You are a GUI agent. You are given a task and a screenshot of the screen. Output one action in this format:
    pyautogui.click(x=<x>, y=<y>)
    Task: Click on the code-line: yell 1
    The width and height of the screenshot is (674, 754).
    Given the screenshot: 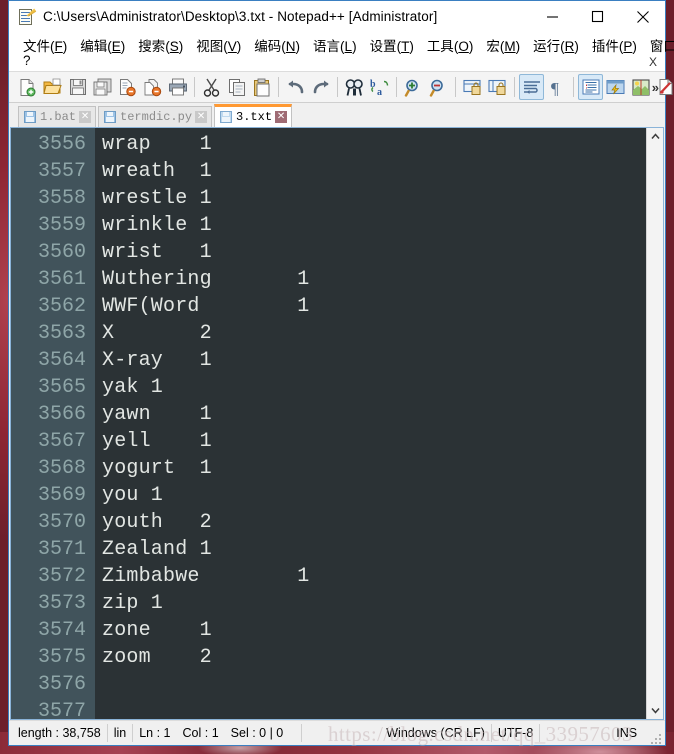 What is the action you would take?
    pyautogui.click(x=374, y=441)
    